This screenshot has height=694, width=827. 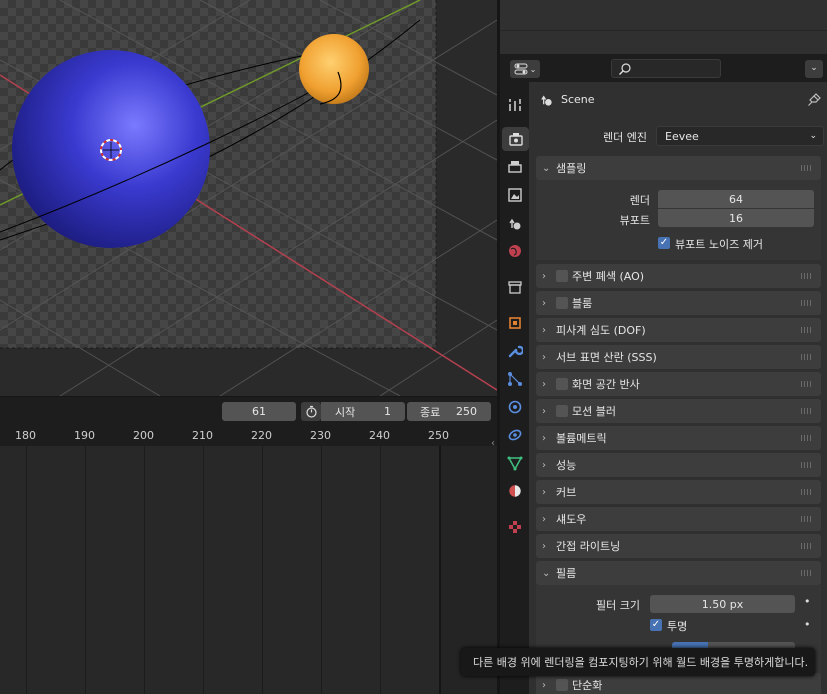 What do you see at coordinates (740, 136) in the screenshot?
I see `render-engine-select: Eevee ⌄` at bounding box center [740, 136].